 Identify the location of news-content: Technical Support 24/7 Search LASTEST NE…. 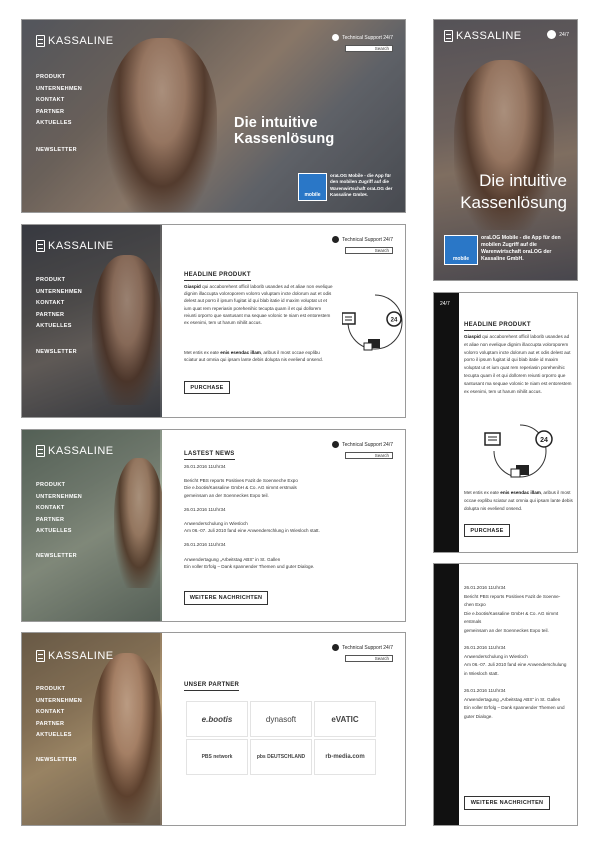
(283, 525).